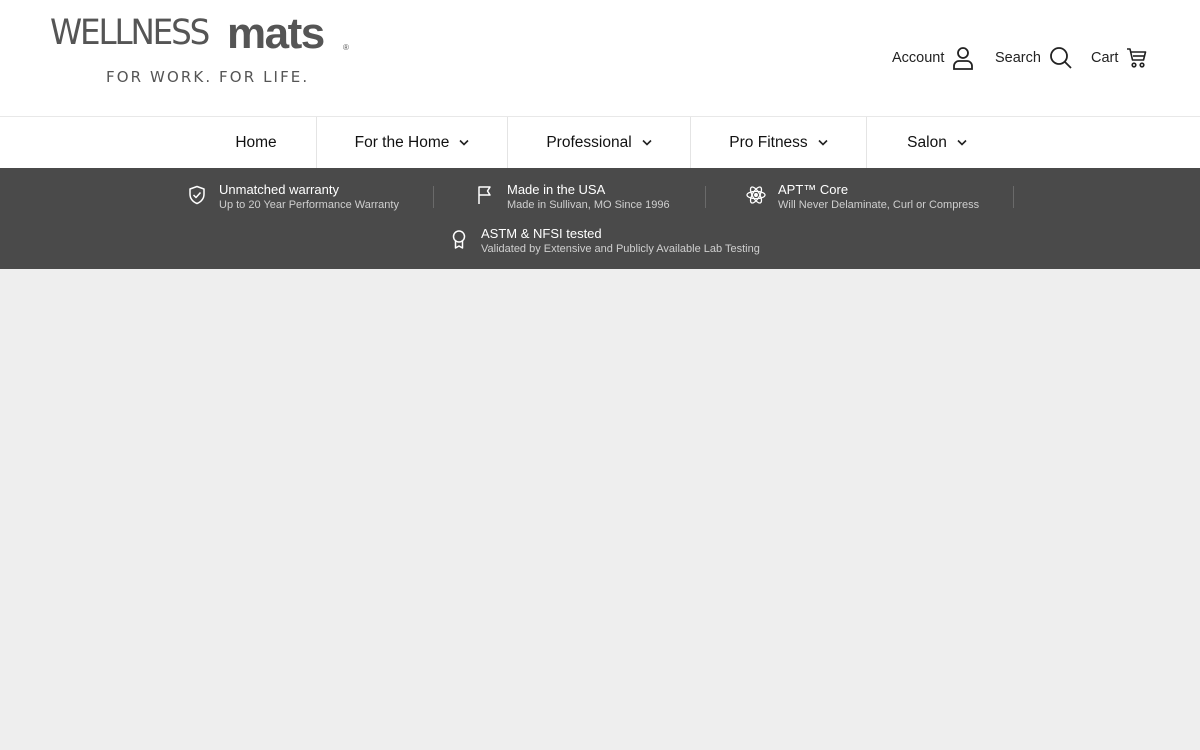 The width and height of the screenshot is (1200, 750). I want to click on atom-icon, so click(756, 195).